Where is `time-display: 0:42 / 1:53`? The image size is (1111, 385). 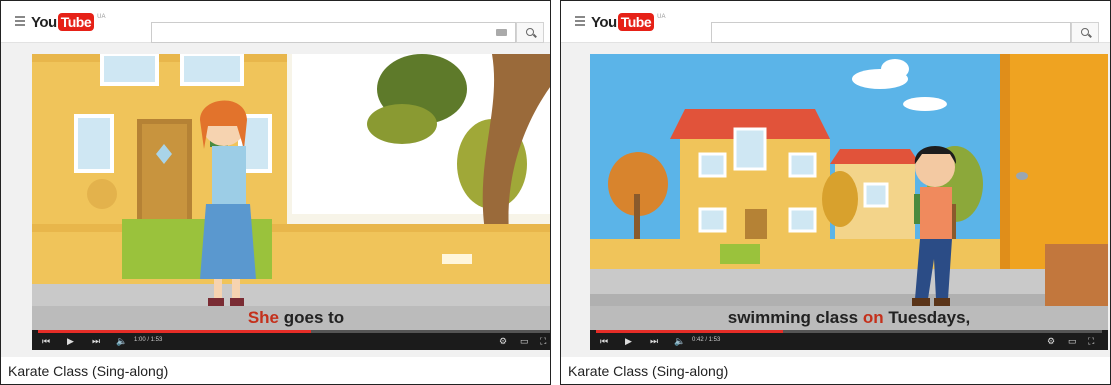 time-display: 0:42 / 1:53 is located at coordinates (706, 340).